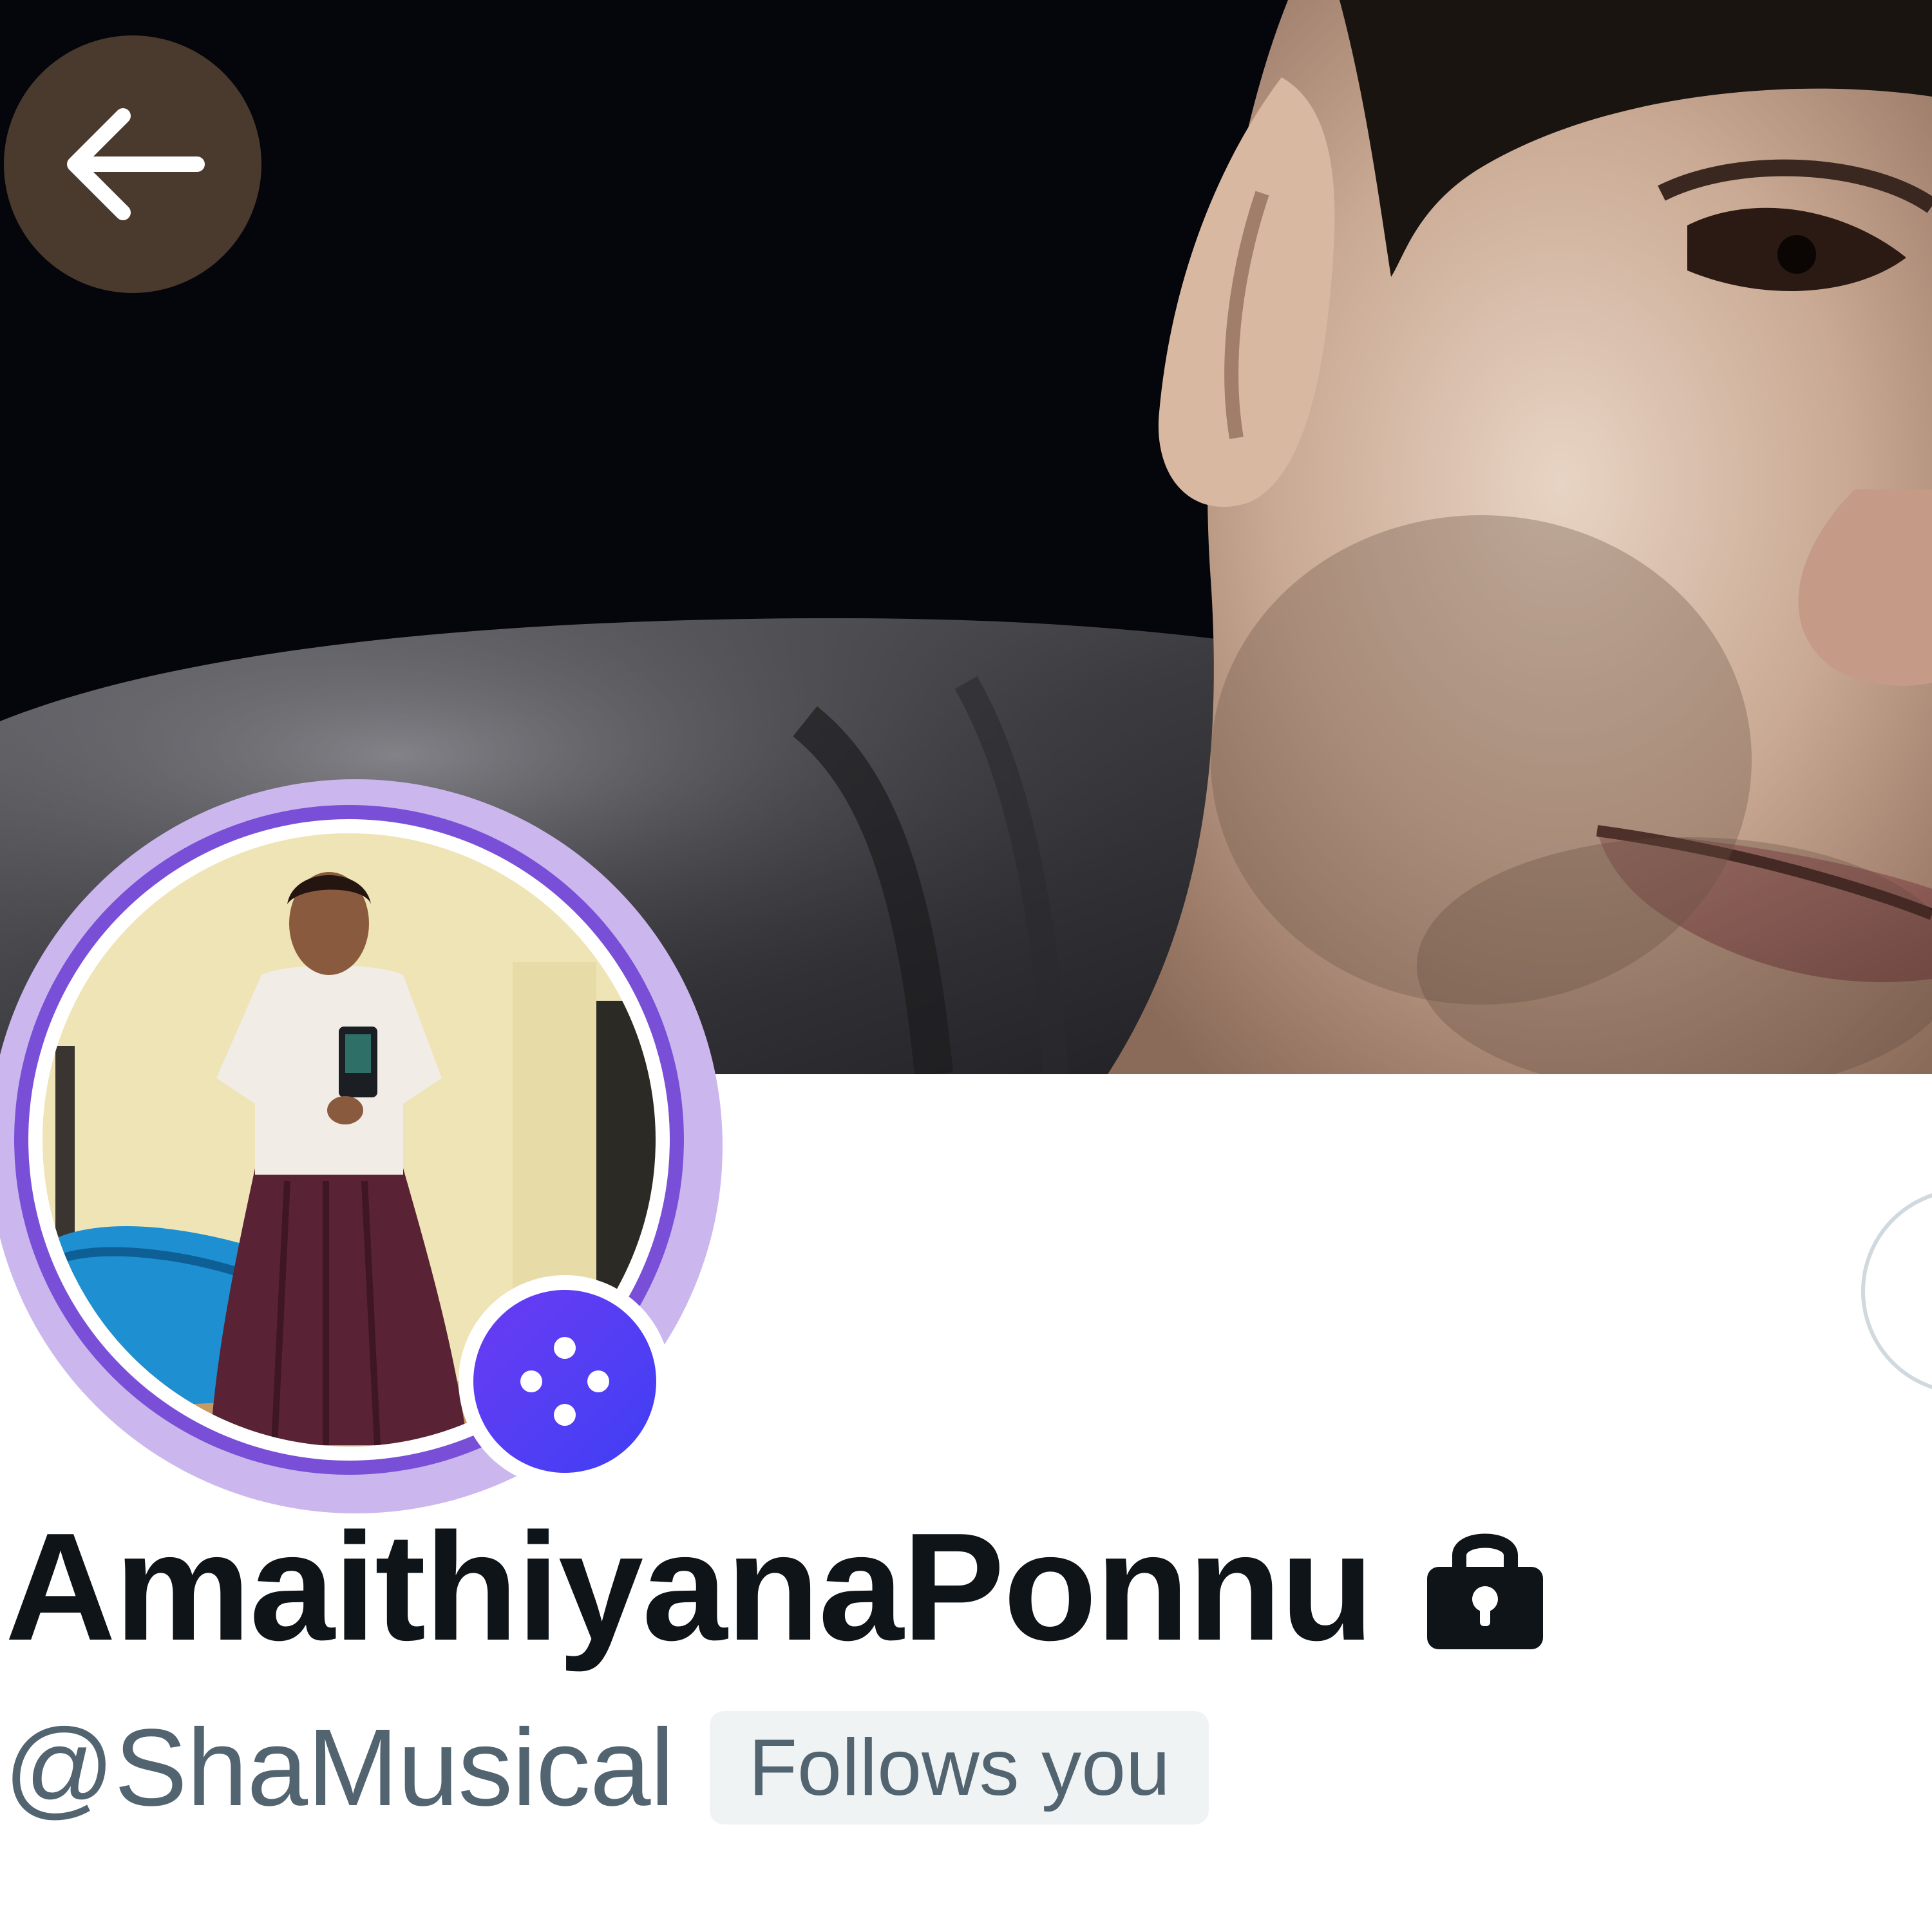 Image resolution: width=1932 pixels, height=1932 pixels. Describe the element at coordinates (689, 1587) in the screenshot. I see `display-name: AmaithiyanaPonnu` at that location.